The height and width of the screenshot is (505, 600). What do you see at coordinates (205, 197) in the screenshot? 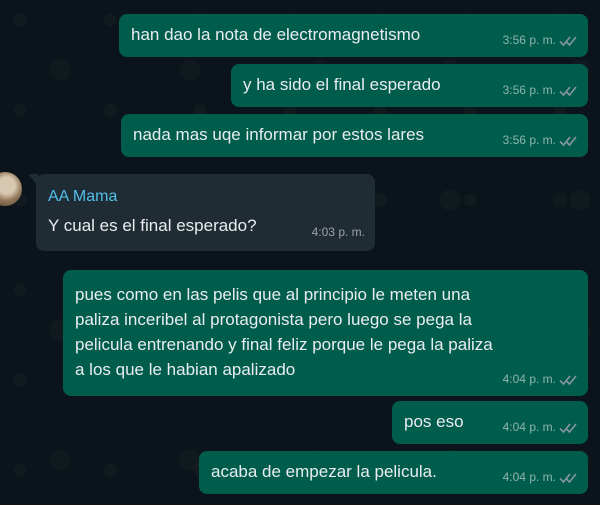
I see `sender-name: AA Mama` at bounding box center [205, 197].